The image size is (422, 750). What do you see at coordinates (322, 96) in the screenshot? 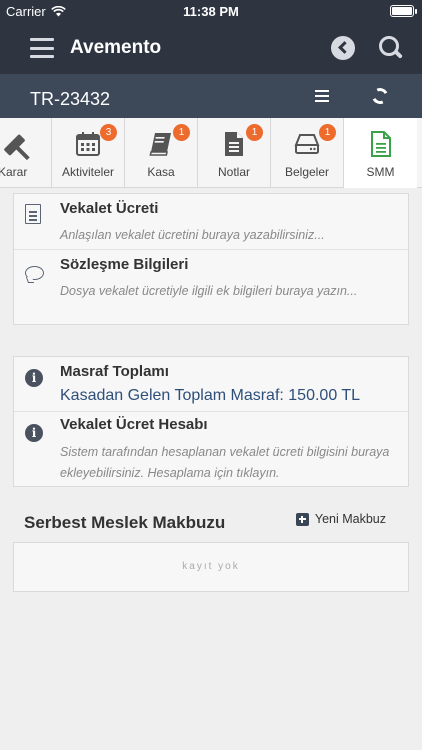
I see `list-icon` at bounding box center [322, 96].